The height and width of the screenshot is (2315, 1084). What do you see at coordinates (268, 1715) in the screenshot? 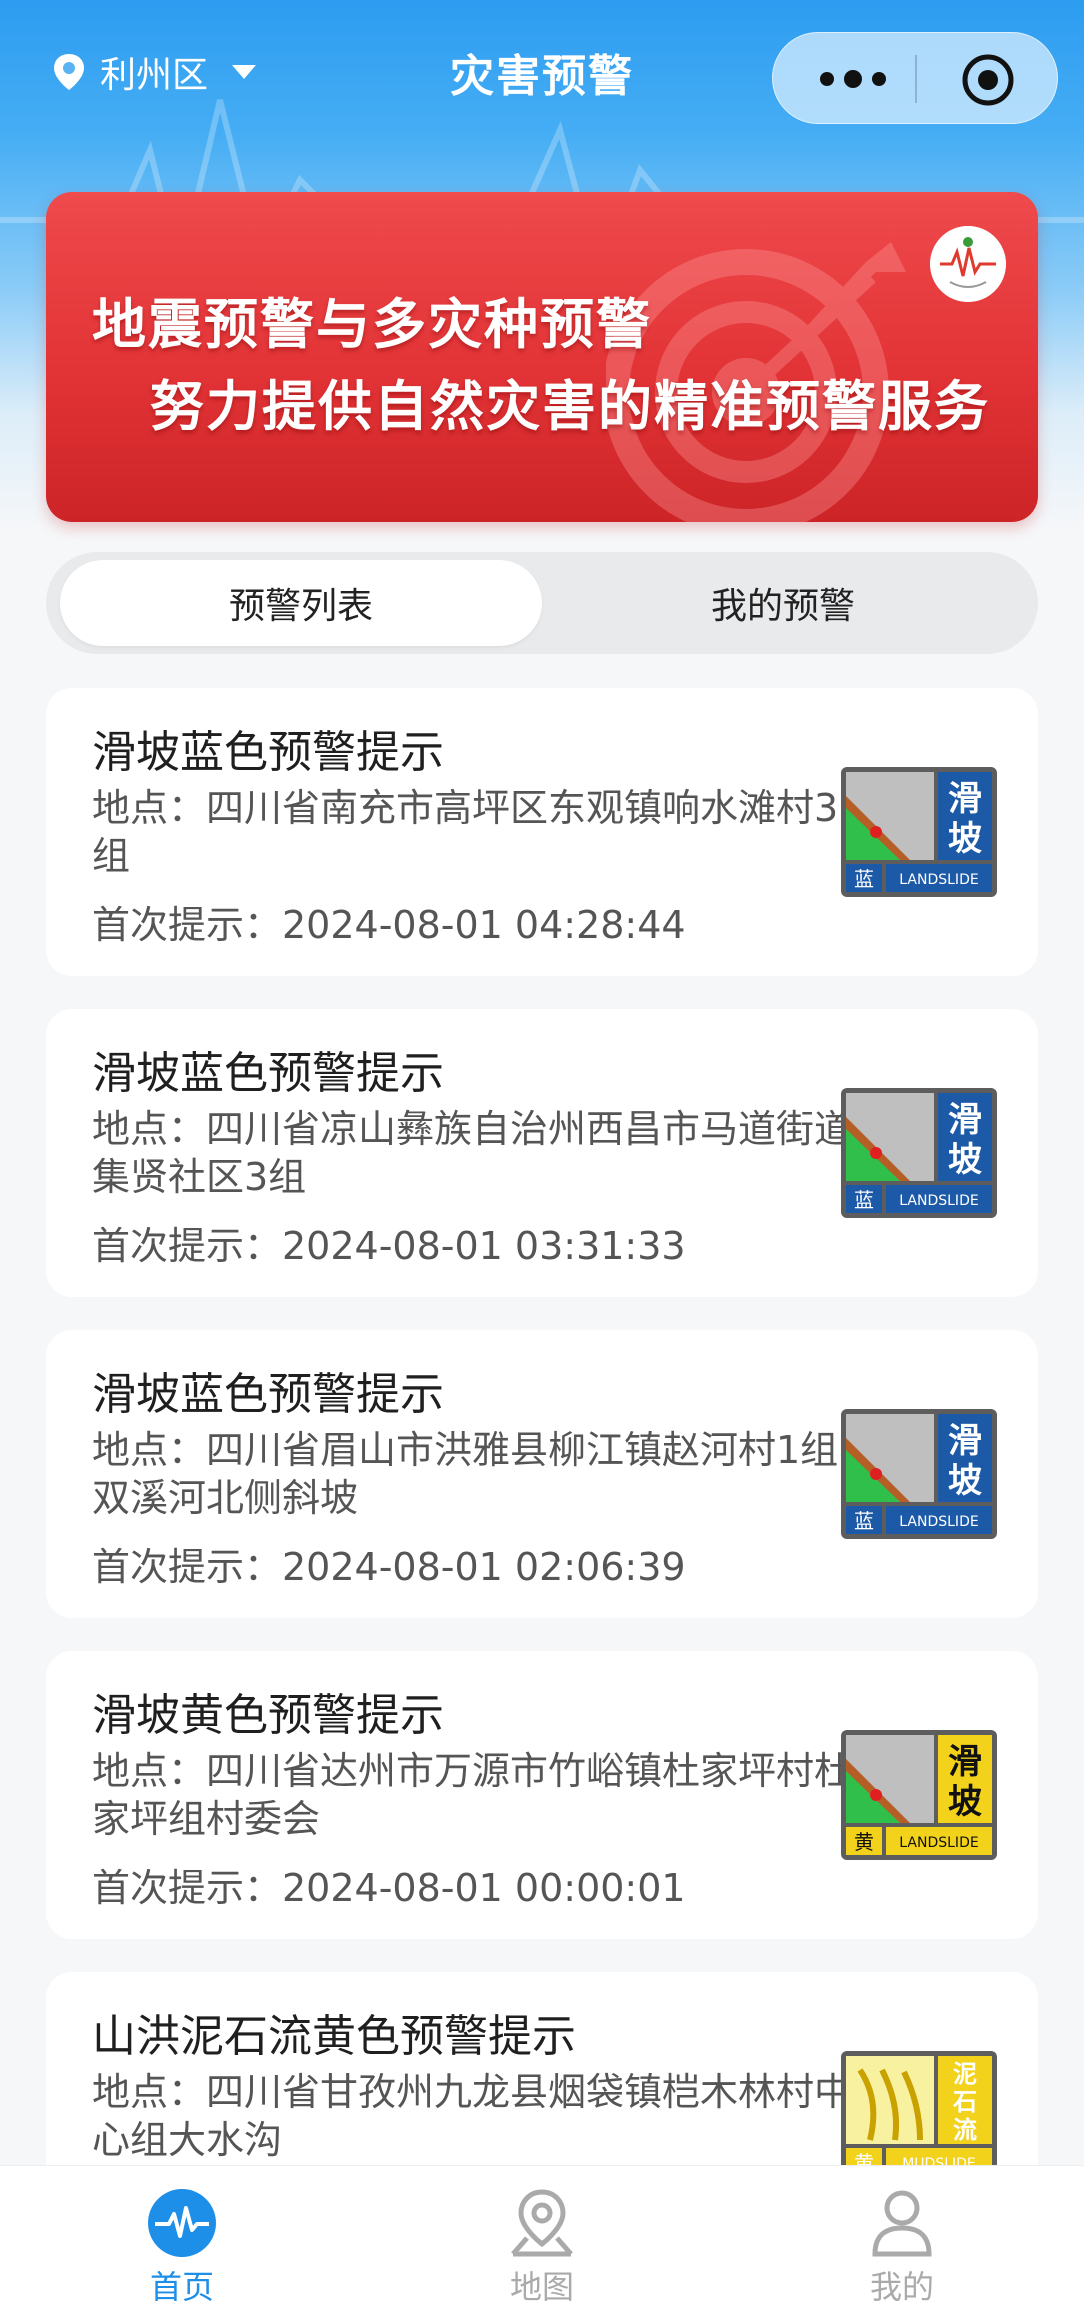
I see `alert-title: 滑坡黄色预警提示` at bounding box center [268, 1715].